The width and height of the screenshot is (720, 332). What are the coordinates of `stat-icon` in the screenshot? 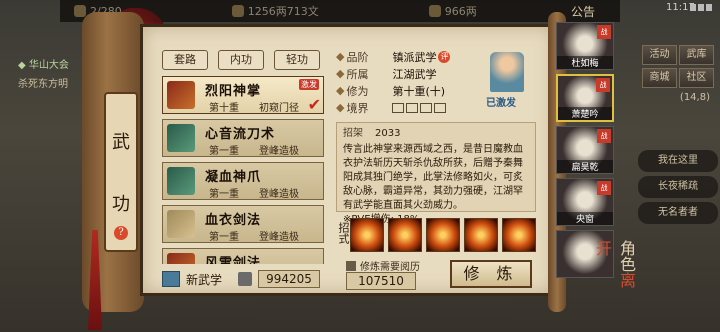 It's located at (80, 11).